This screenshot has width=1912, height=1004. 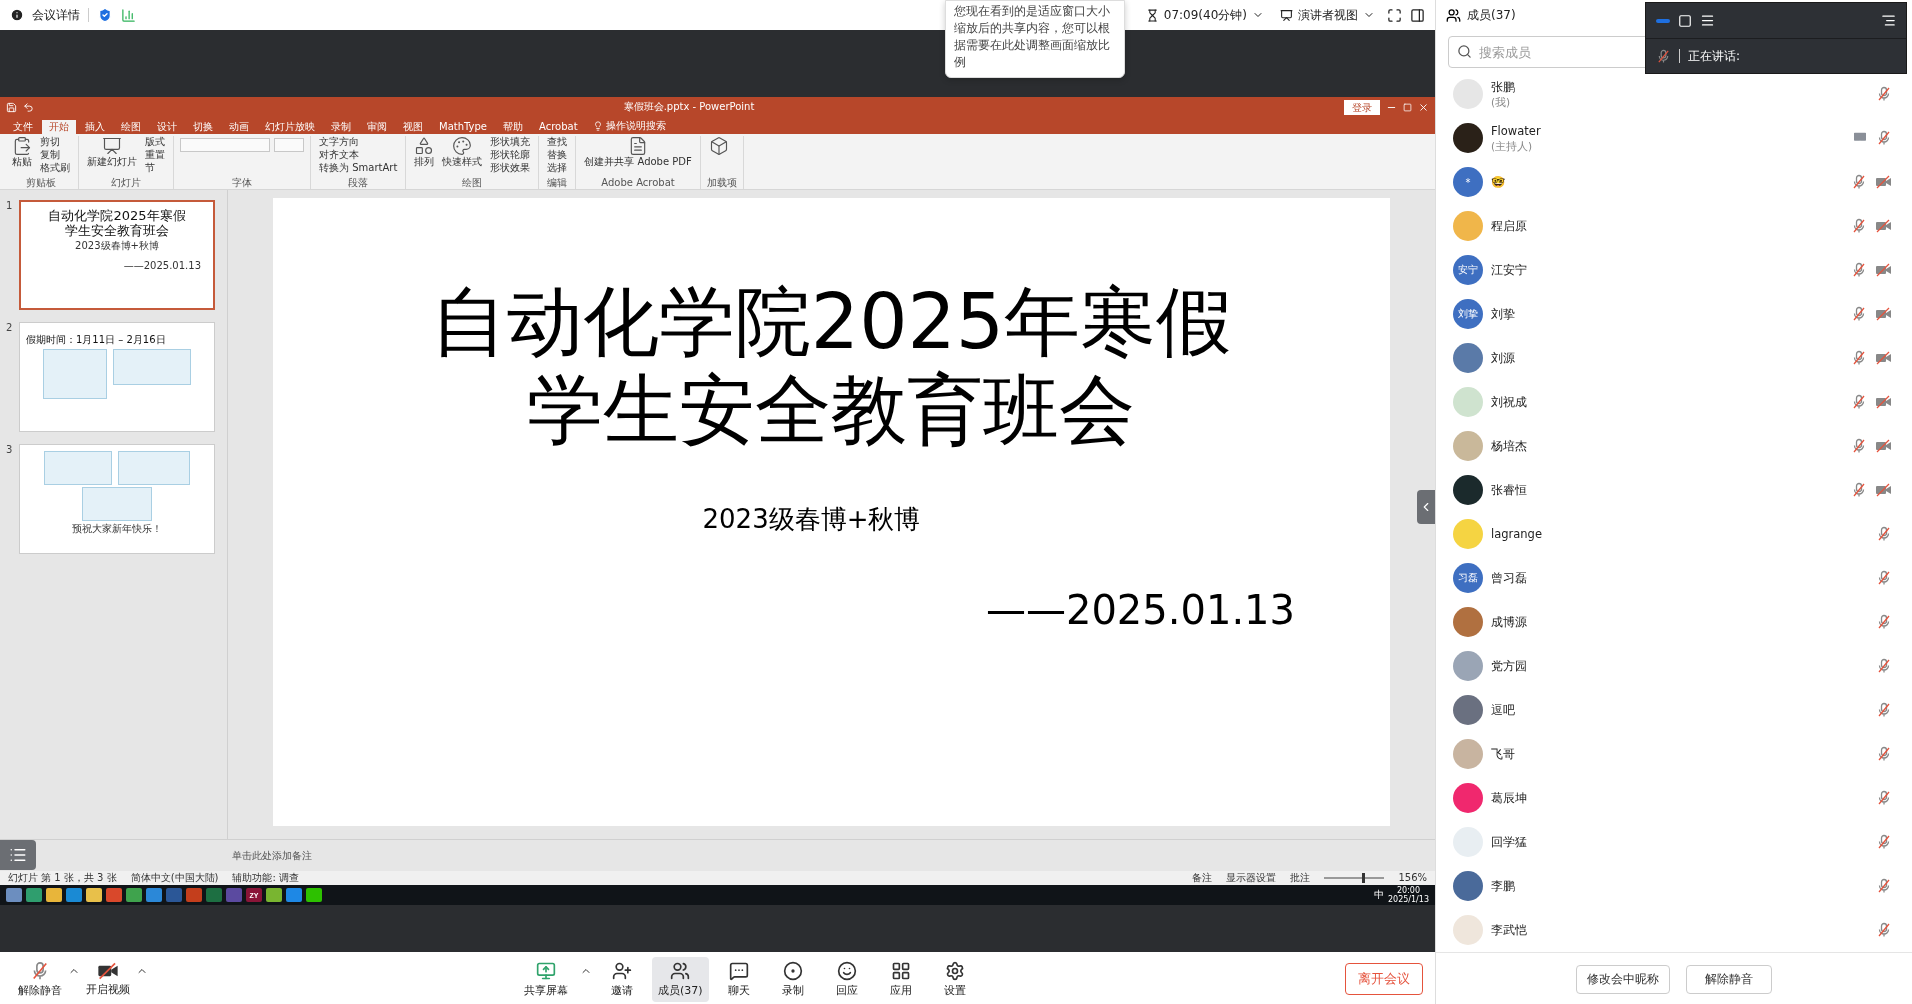 What do you see at coordinates (513, 127) in the screenshot?
I see `ribbon-tab: 帮助` at bounding box center [513, 127].